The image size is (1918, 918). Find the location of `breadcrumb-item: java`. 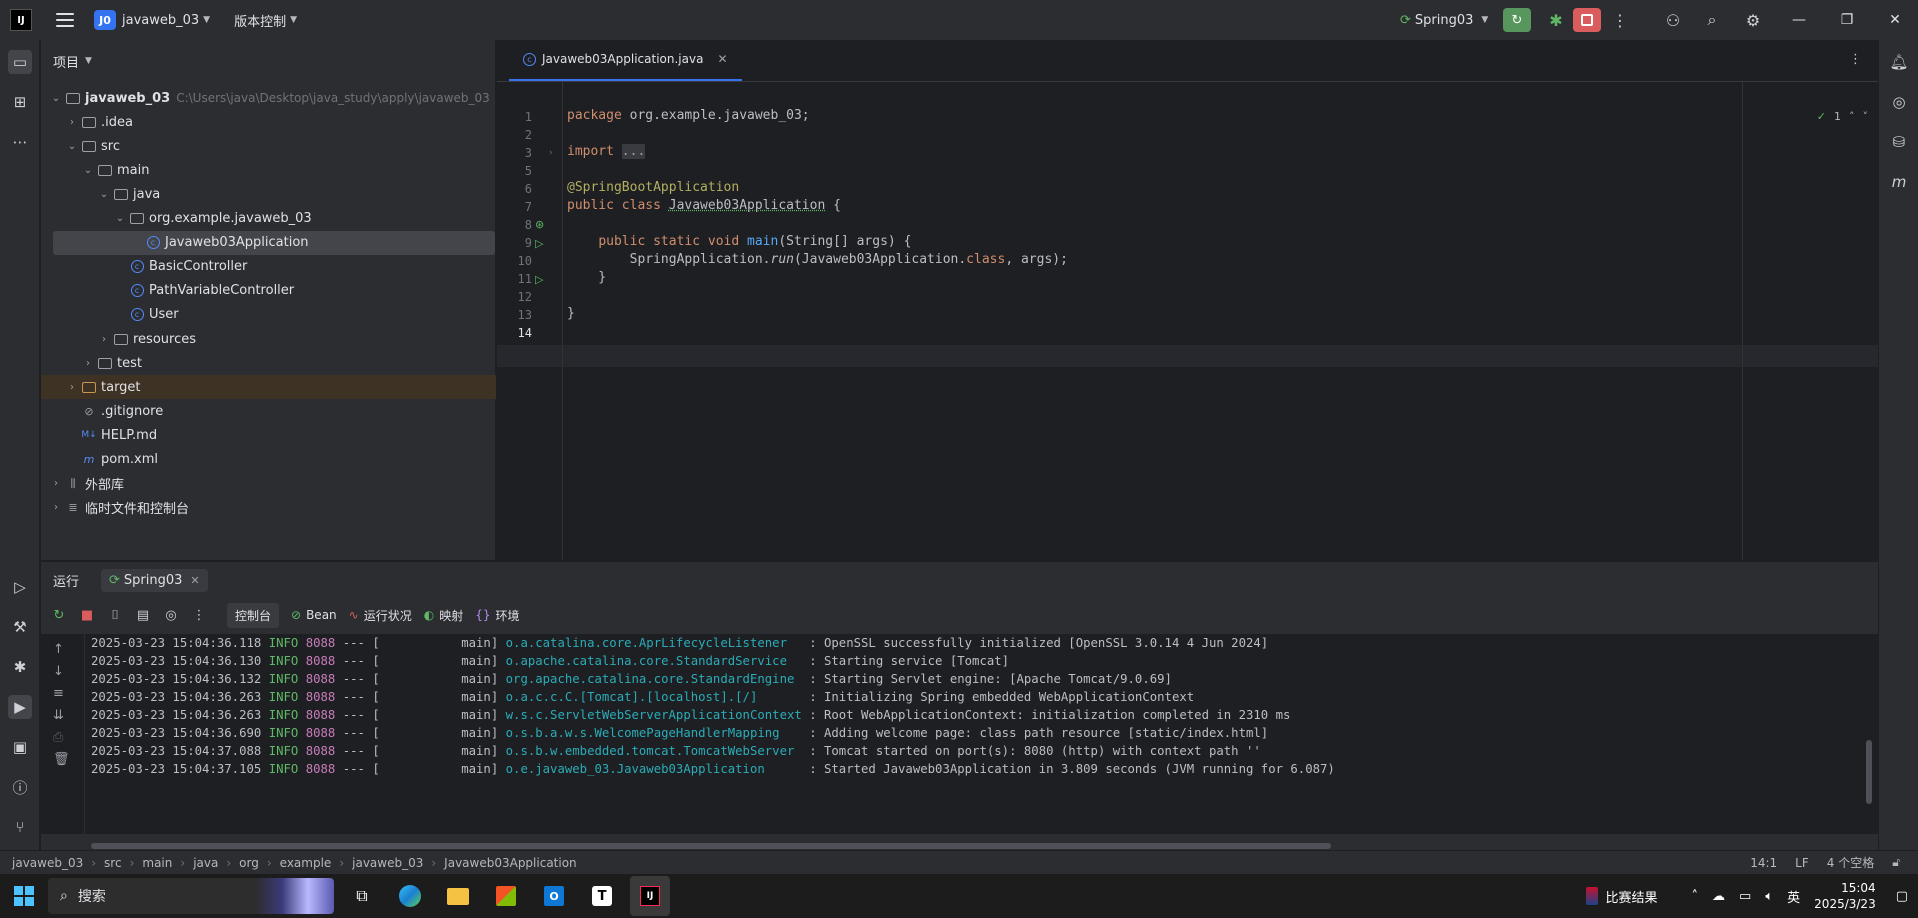

breadcrumb-item: java is located at coordinates (205, 863).